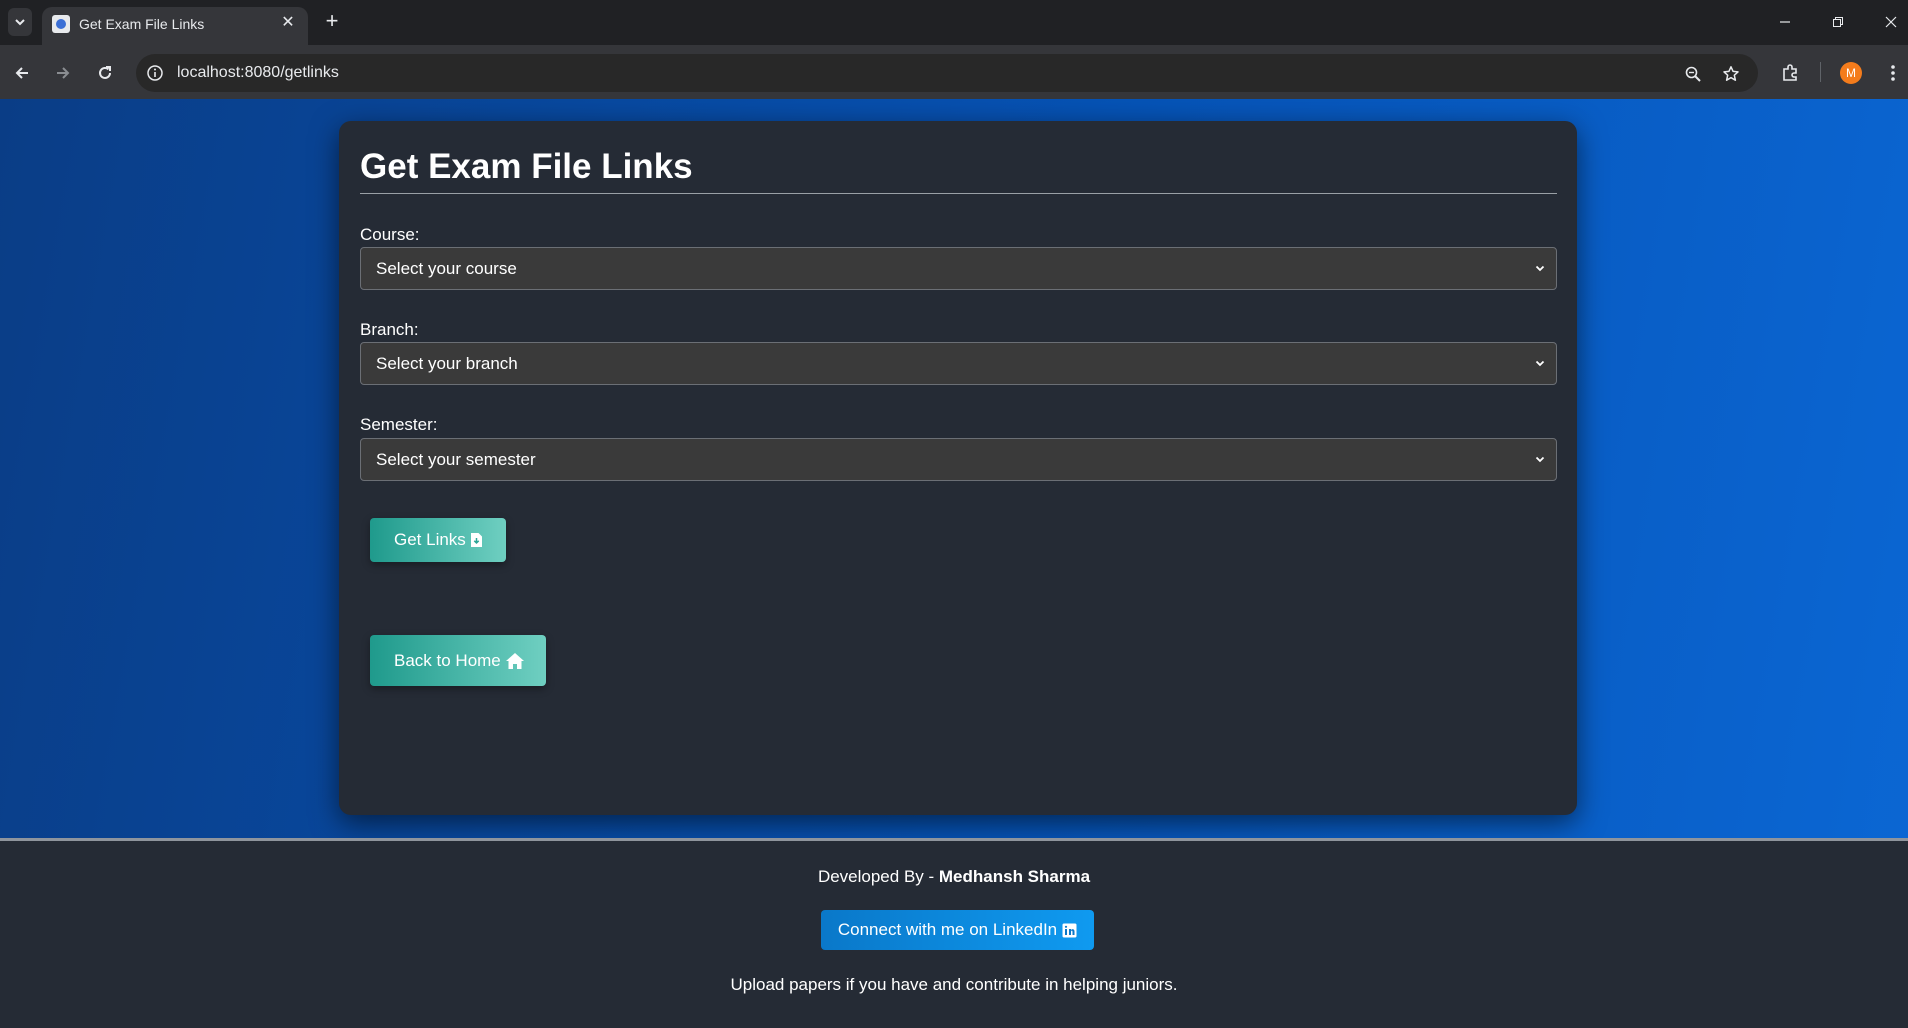  What do you see at coordinates (447, 660) in the screenshot?
I see `back-to-home-label: Back to Home` at bounding box center [447, 660].